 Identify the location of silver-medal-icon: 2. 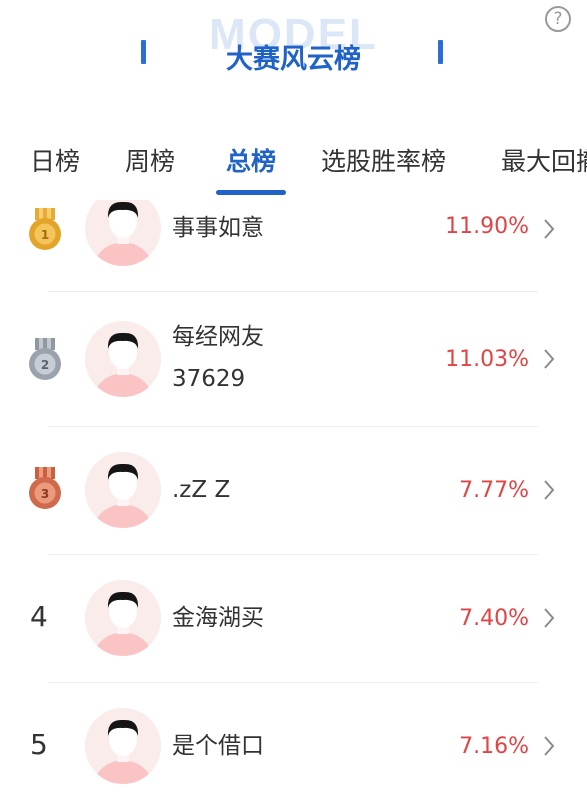
(45, 359).